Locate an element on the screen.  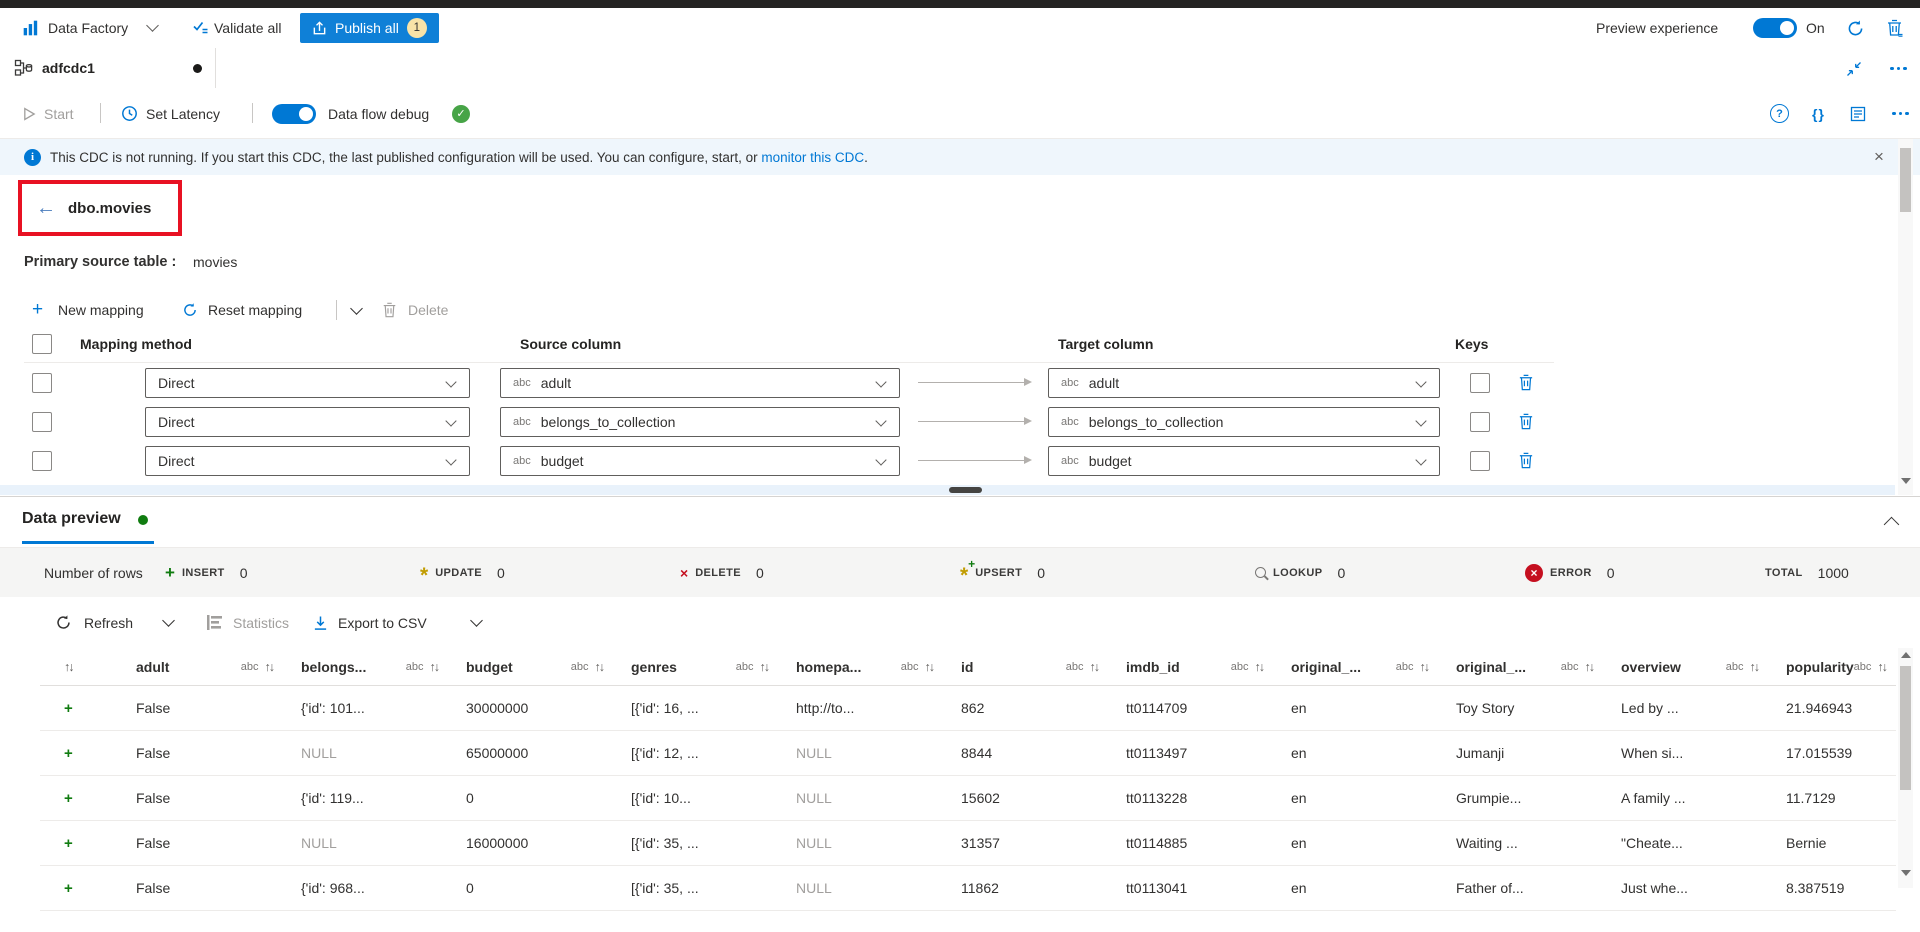
chevron-down-icon is located at coordinates (451, 460).